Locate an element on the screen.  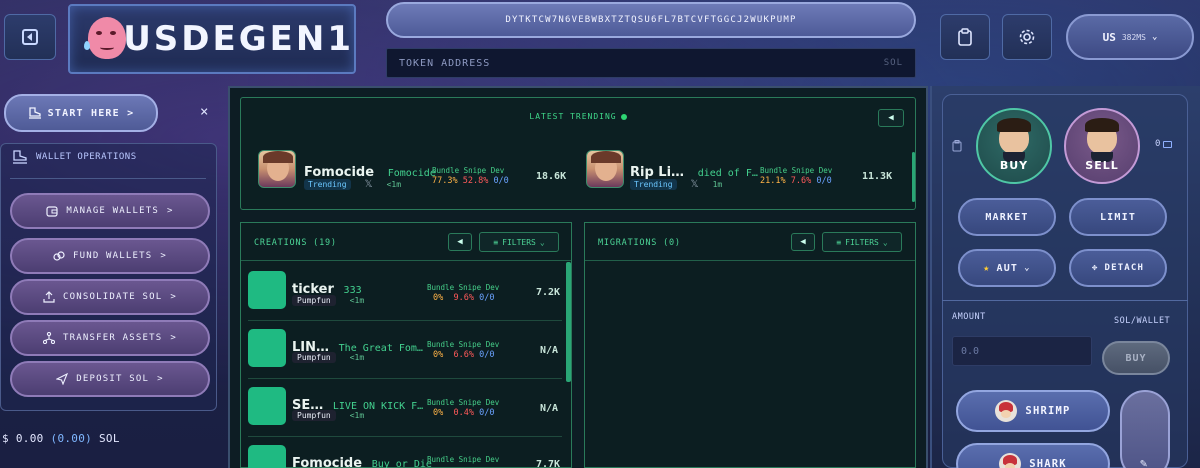
amount-input is located at coordinates (1021, 351).